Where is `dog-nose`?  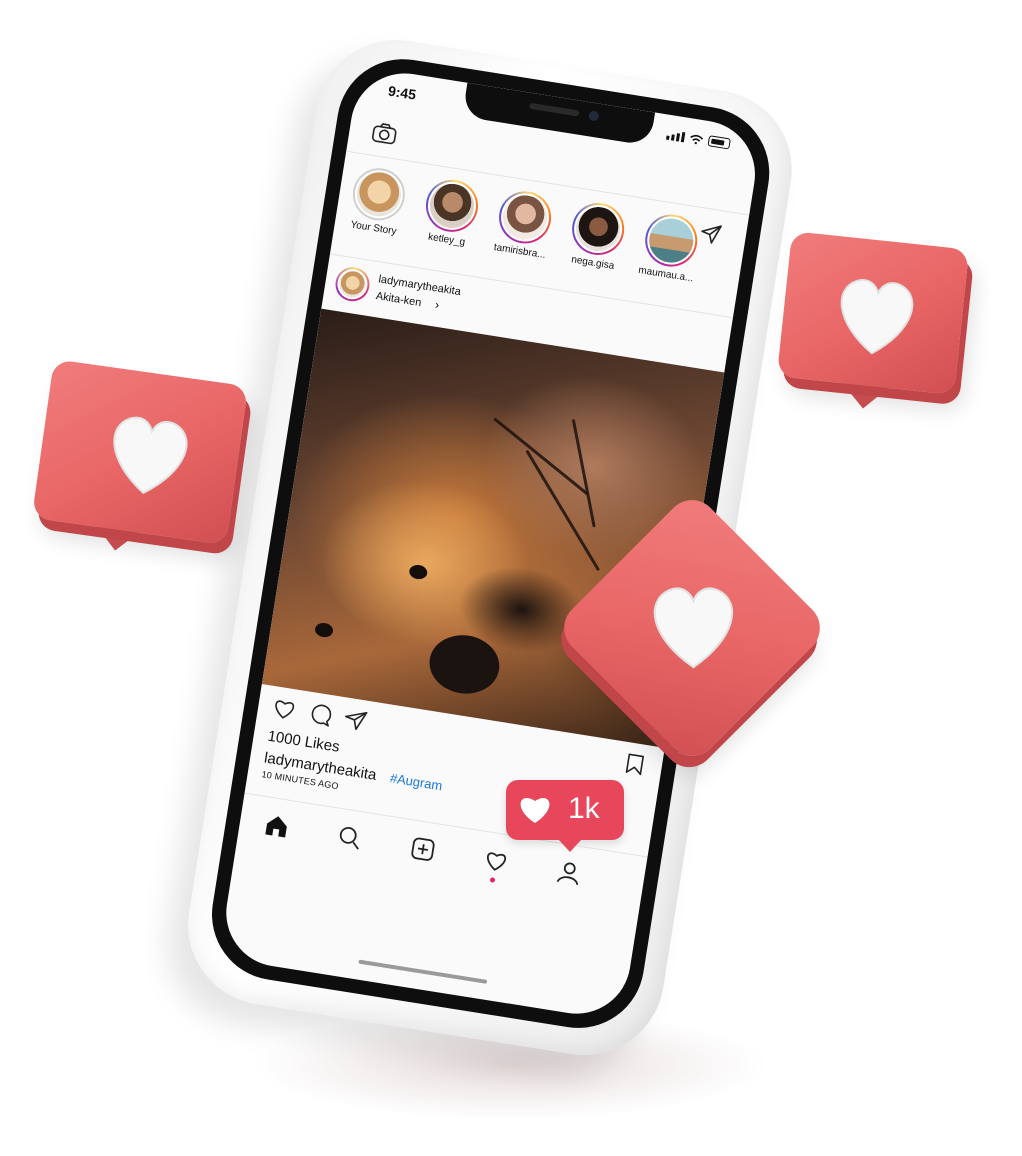 dog-nose is located at coordinates (464, 664).